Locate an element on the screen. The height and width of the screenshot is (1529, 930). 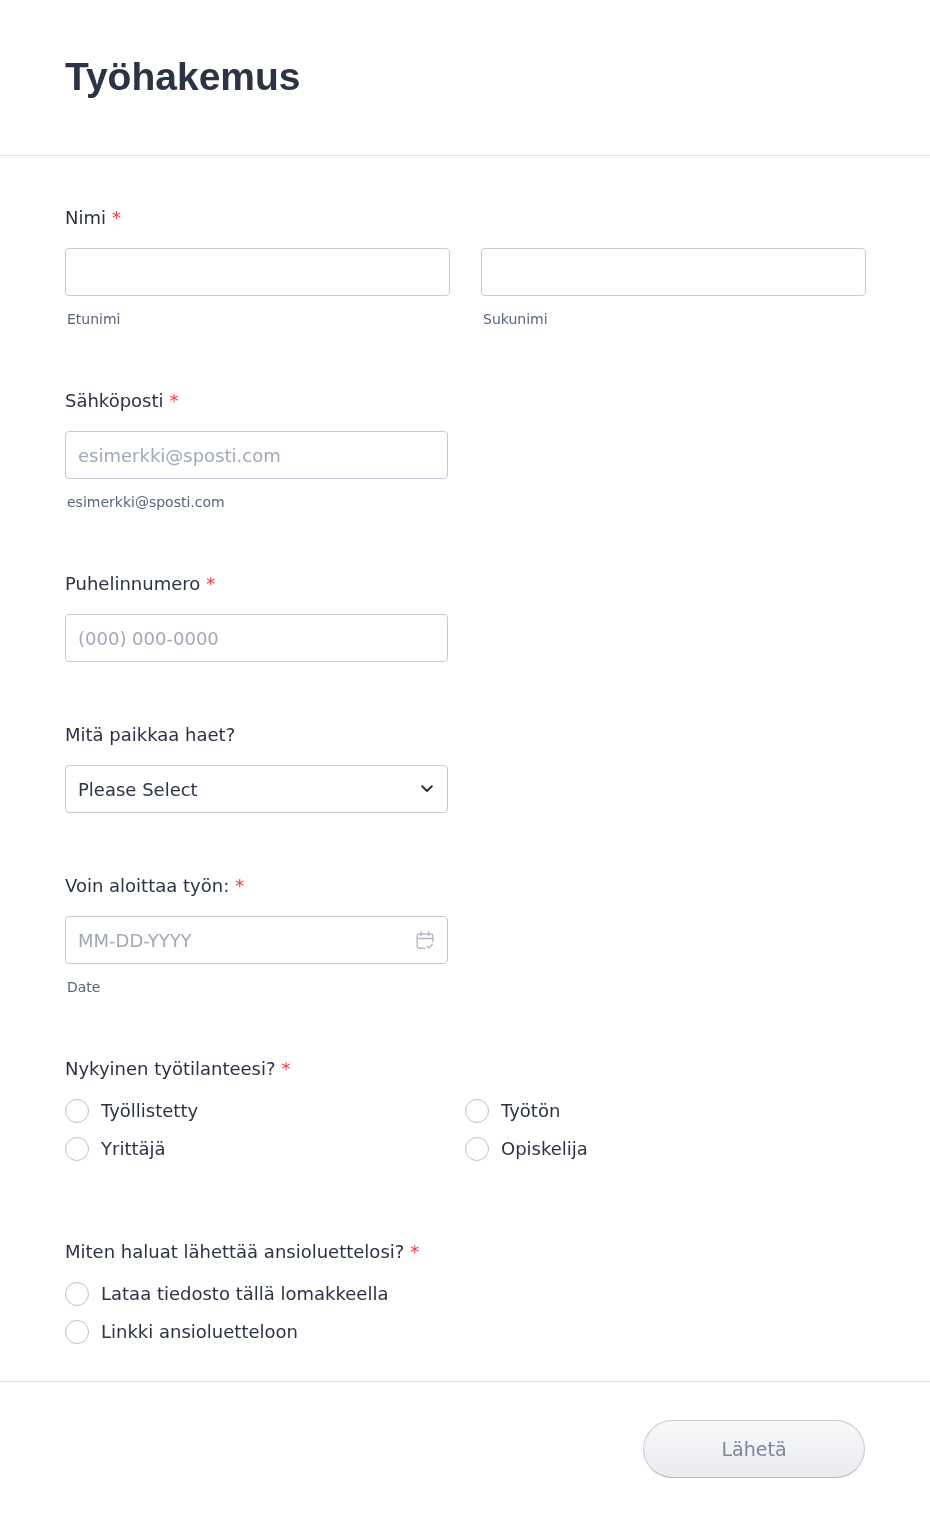
chevron-down-icon is located at coordinates (427, 789).